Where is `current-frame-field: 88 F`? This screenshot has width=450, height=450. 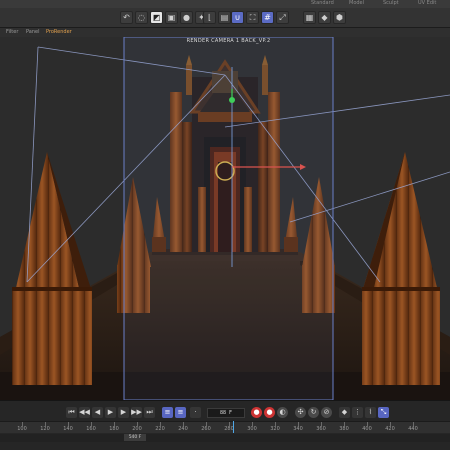
current-frame-field: 88 F is located at coordinates (226, 413).